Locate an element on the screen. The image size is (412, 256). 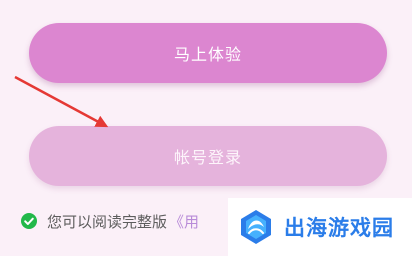
experience-now-label: 马上体验 is located at coordinates (207, 54).